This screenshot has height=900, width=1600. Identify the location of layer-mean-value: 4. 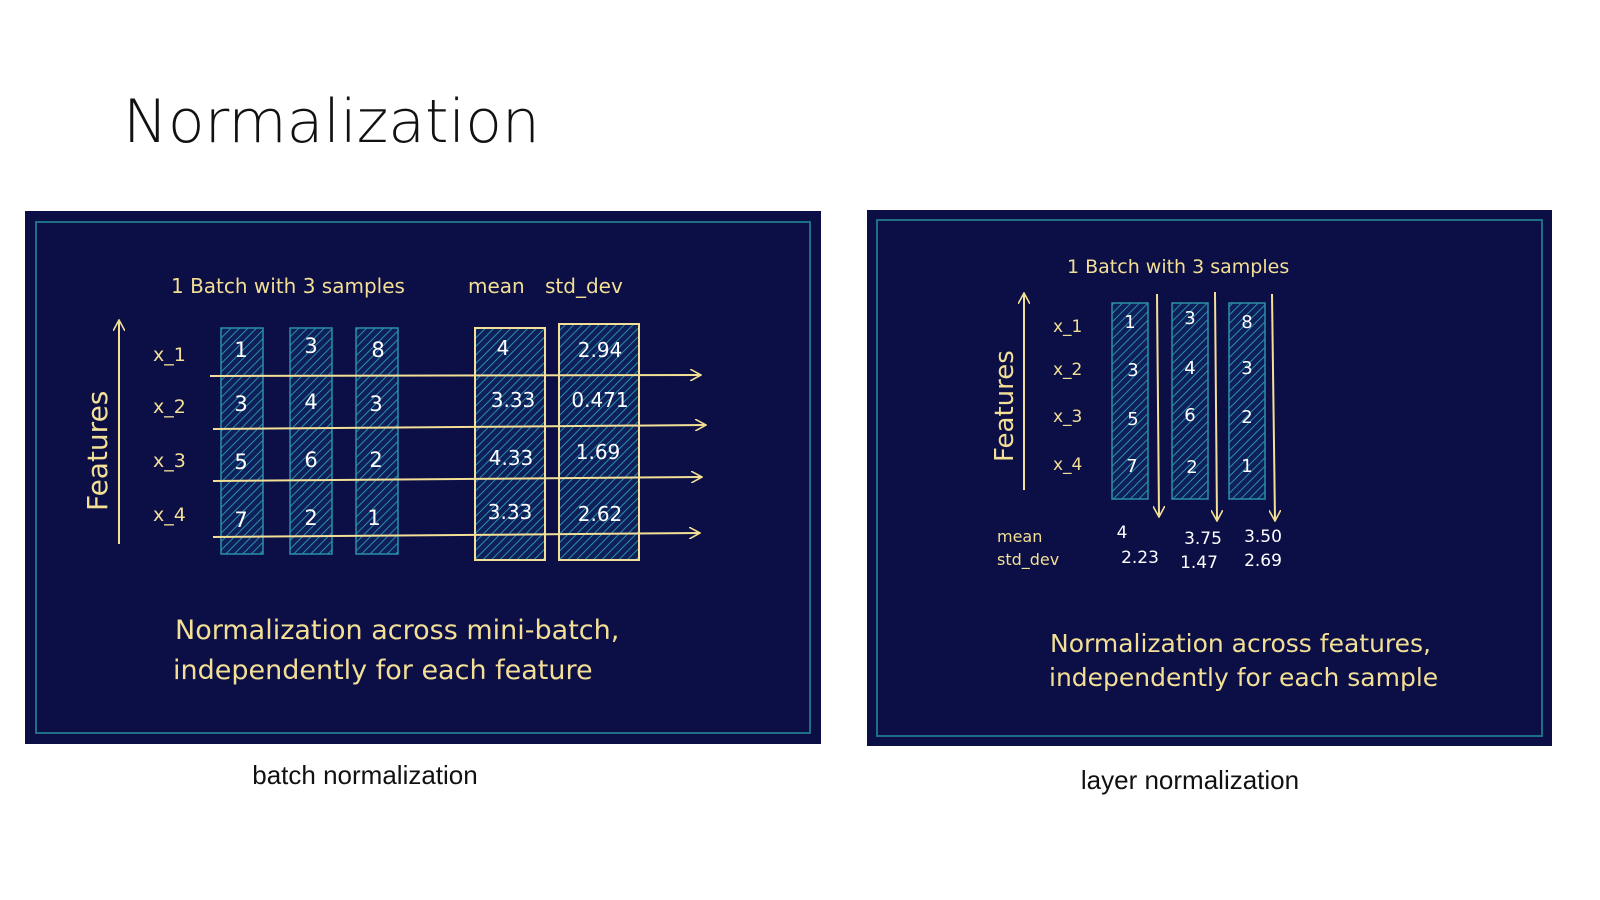
(1122, 533).